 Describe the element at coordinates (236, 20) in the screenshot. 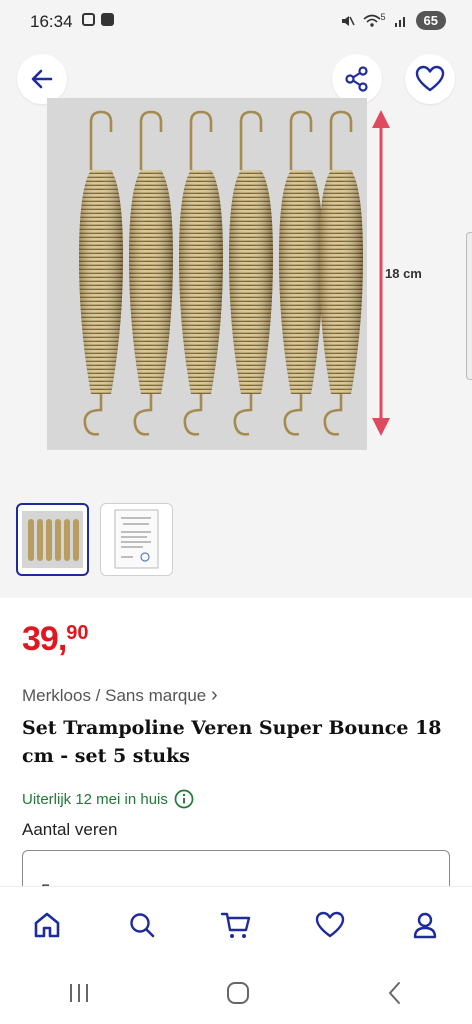

I see `status-bar: 16:34 5 65` at that location.